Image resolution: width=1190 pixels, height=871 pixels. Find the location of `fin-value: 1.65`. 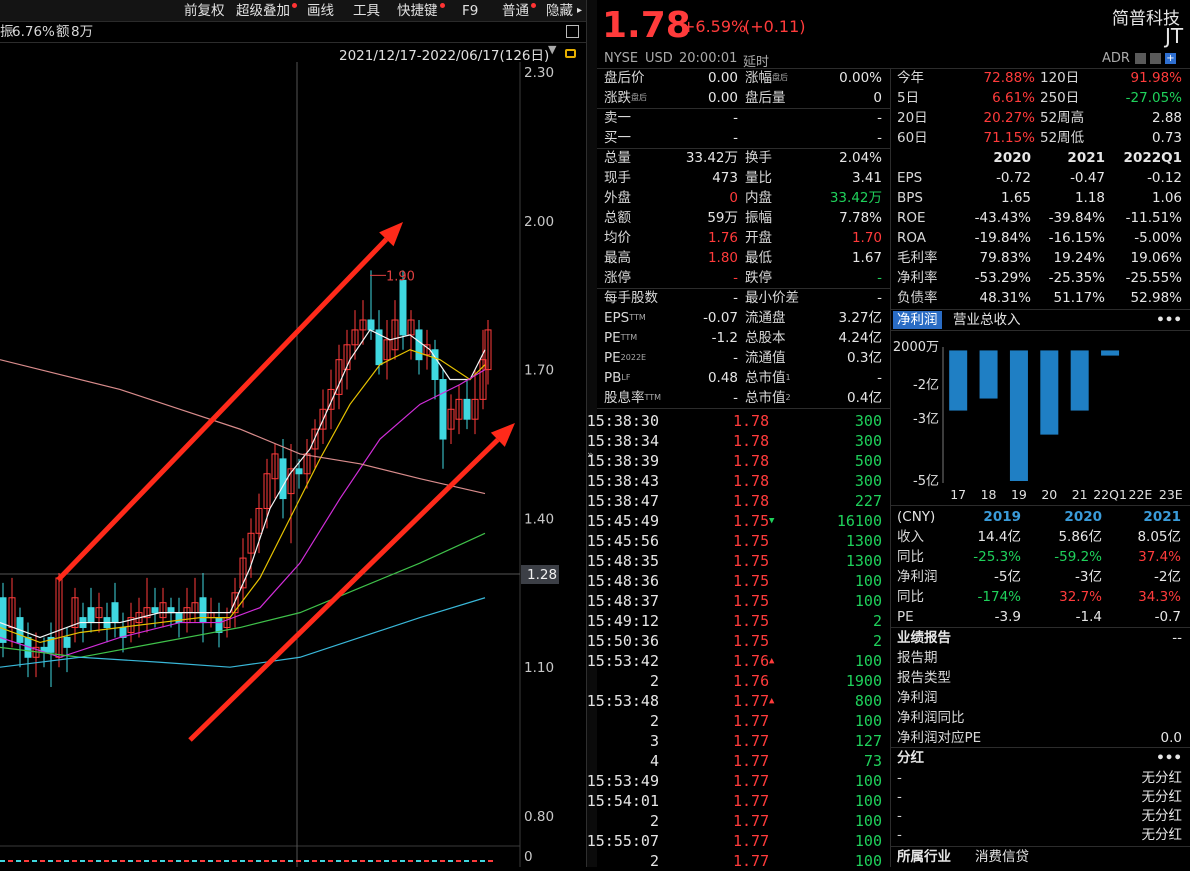

fin-value: 1.65 is located at coordinates (1015, 198).